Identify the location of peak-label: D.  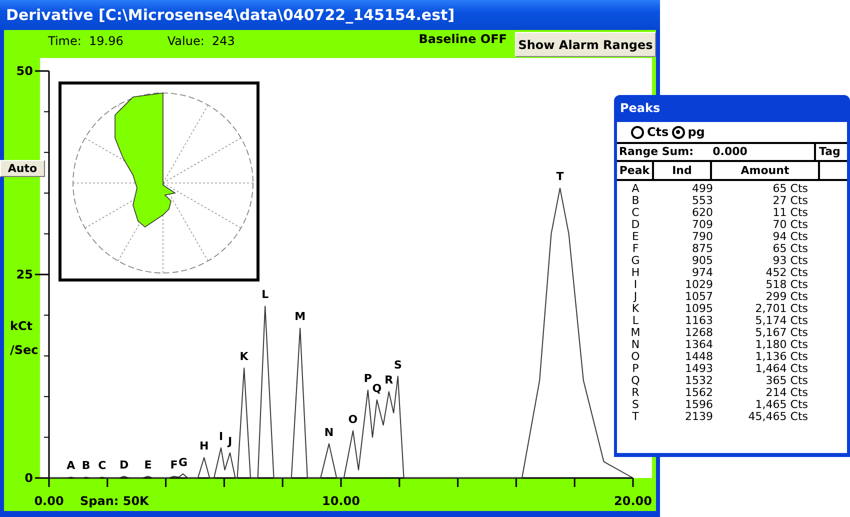
(124, 465).